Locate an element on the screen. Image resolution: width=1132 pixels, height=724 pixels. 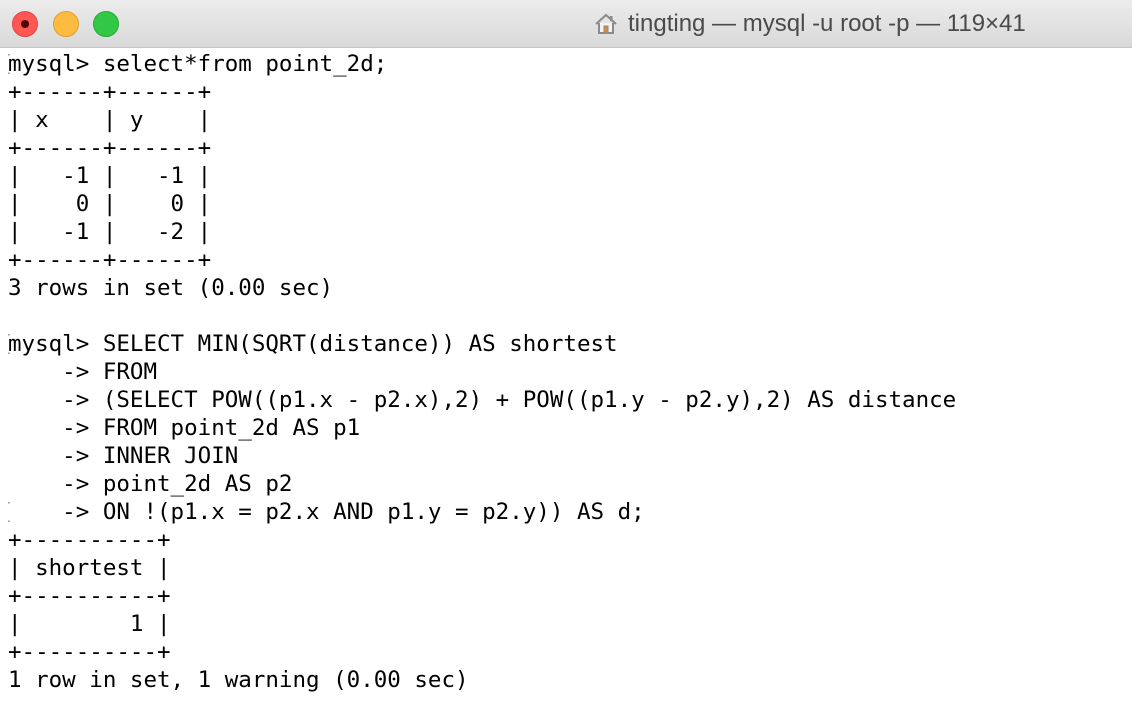
window-title: tingting — mysql -u root -p — 119×41 is located at coordinates (810, 24).